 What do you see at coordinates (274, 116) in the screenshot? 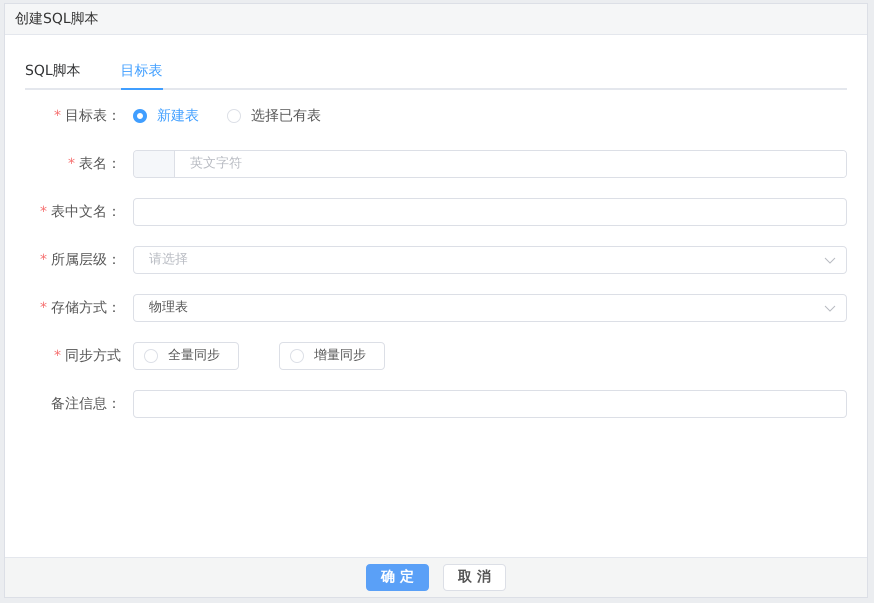
I see `radio-option: 选择已有表` at bounding box center [274, 116].